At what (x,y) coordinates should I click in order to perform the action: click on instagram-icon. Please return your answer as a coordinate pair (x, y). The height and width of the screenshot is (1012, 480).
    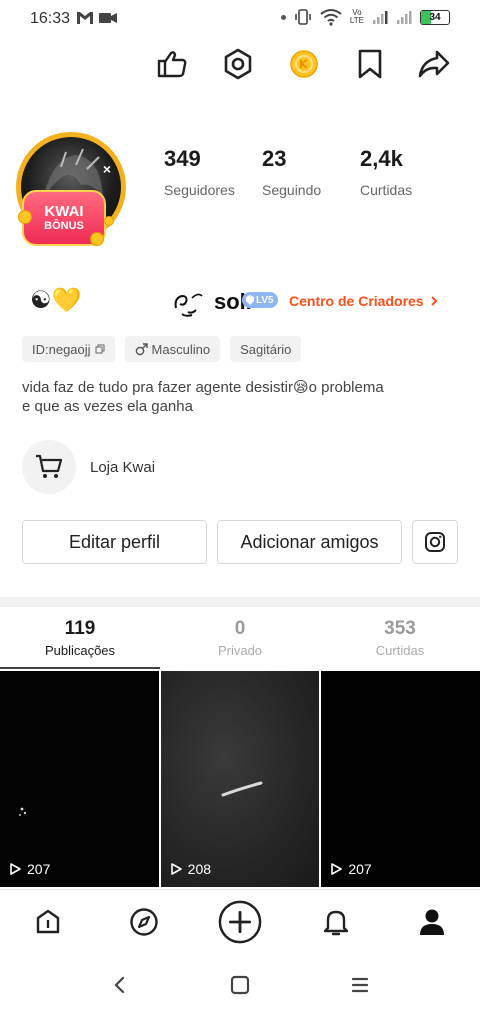
    Looking at the image, I should click on (435, 542).